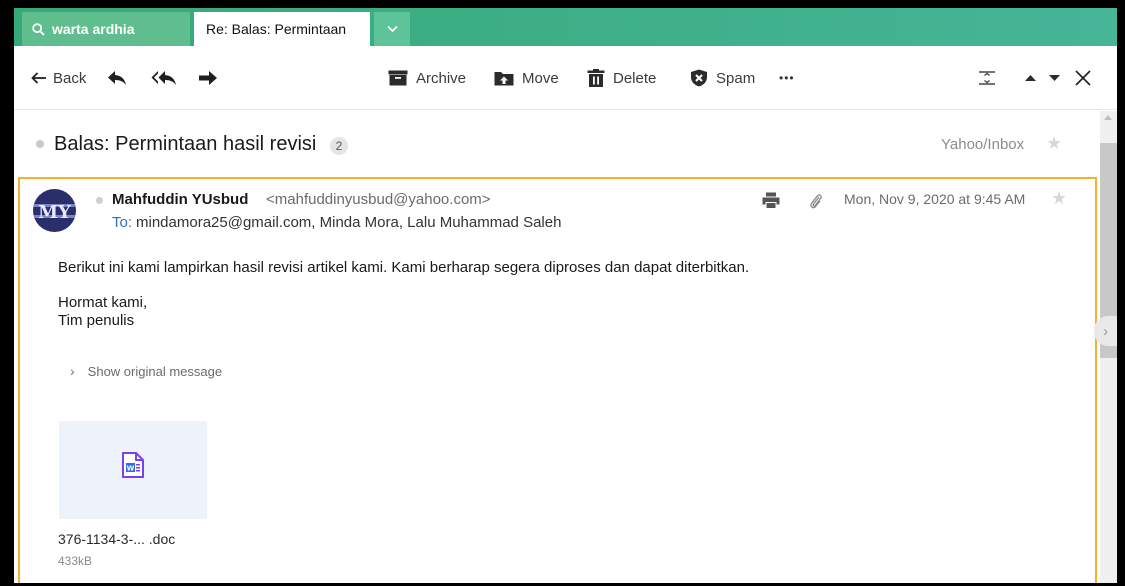  I want to click on reply-all-button, so click(164, 78).